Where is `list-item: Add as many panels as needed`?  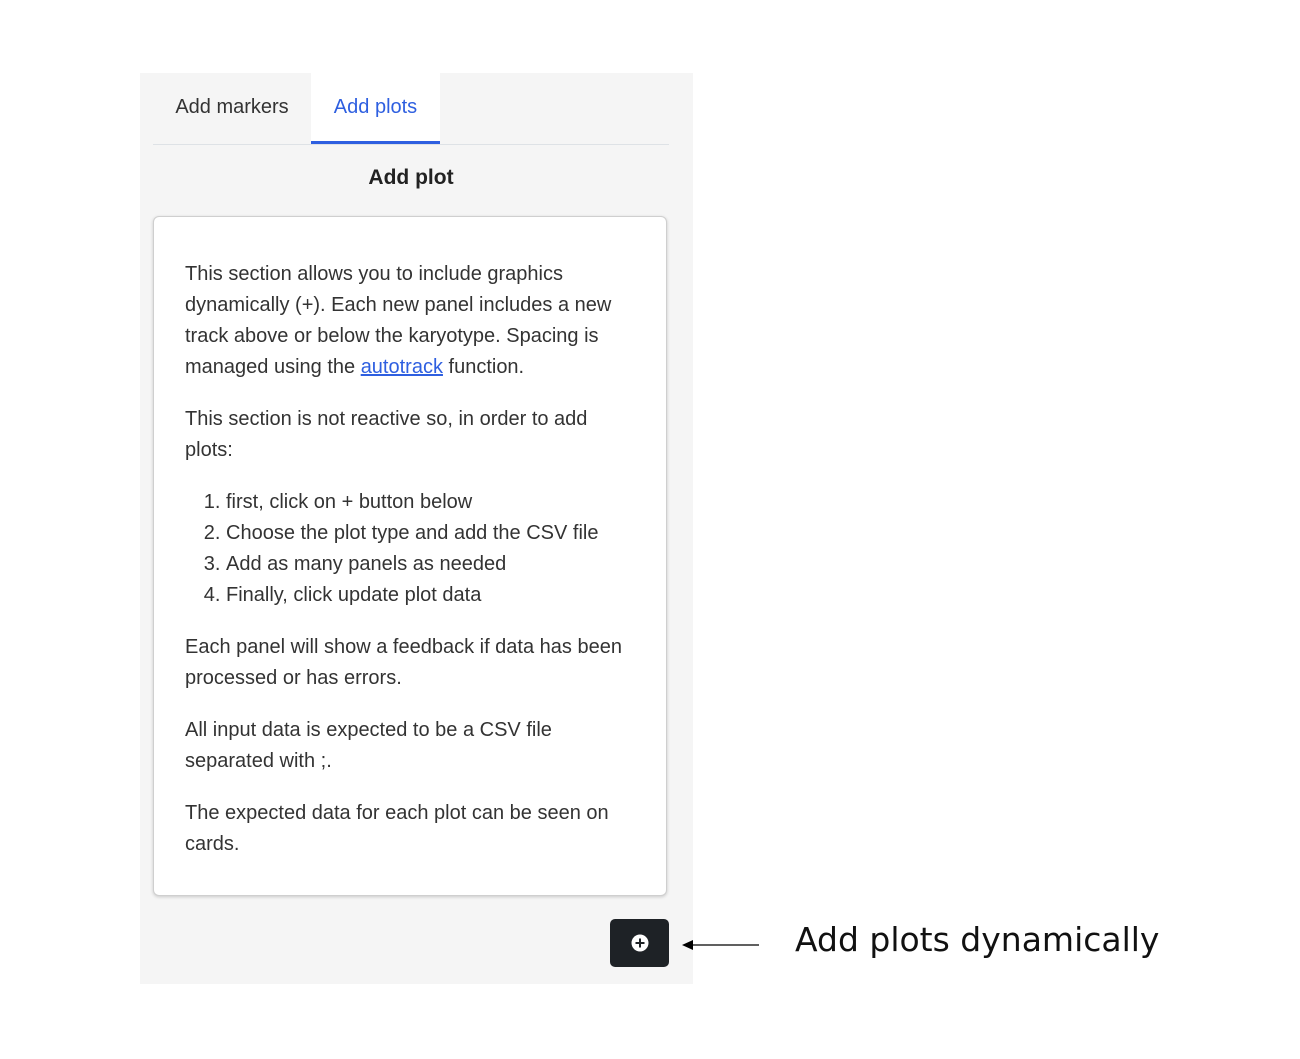 list-item: Add as many panels as needed is located at coordinates (431, 564).